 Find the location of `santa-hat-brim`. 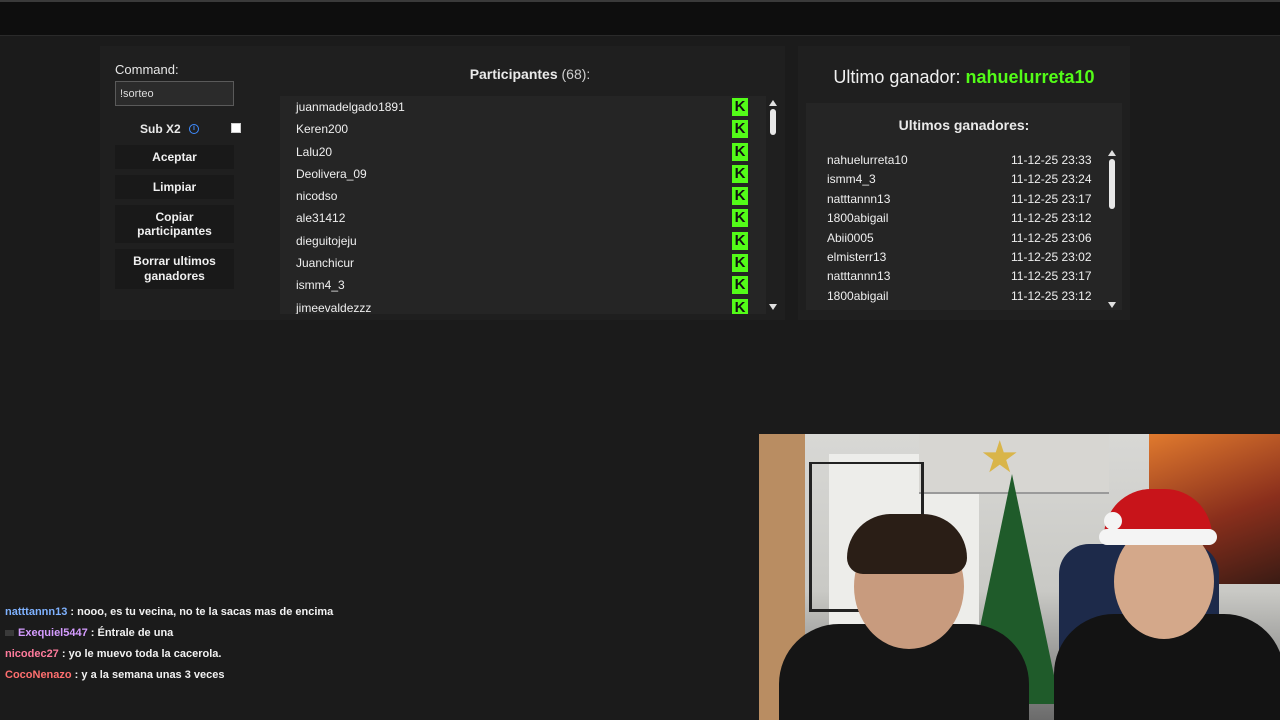

santa-hat-brim is located at coordinates (1158, 537).